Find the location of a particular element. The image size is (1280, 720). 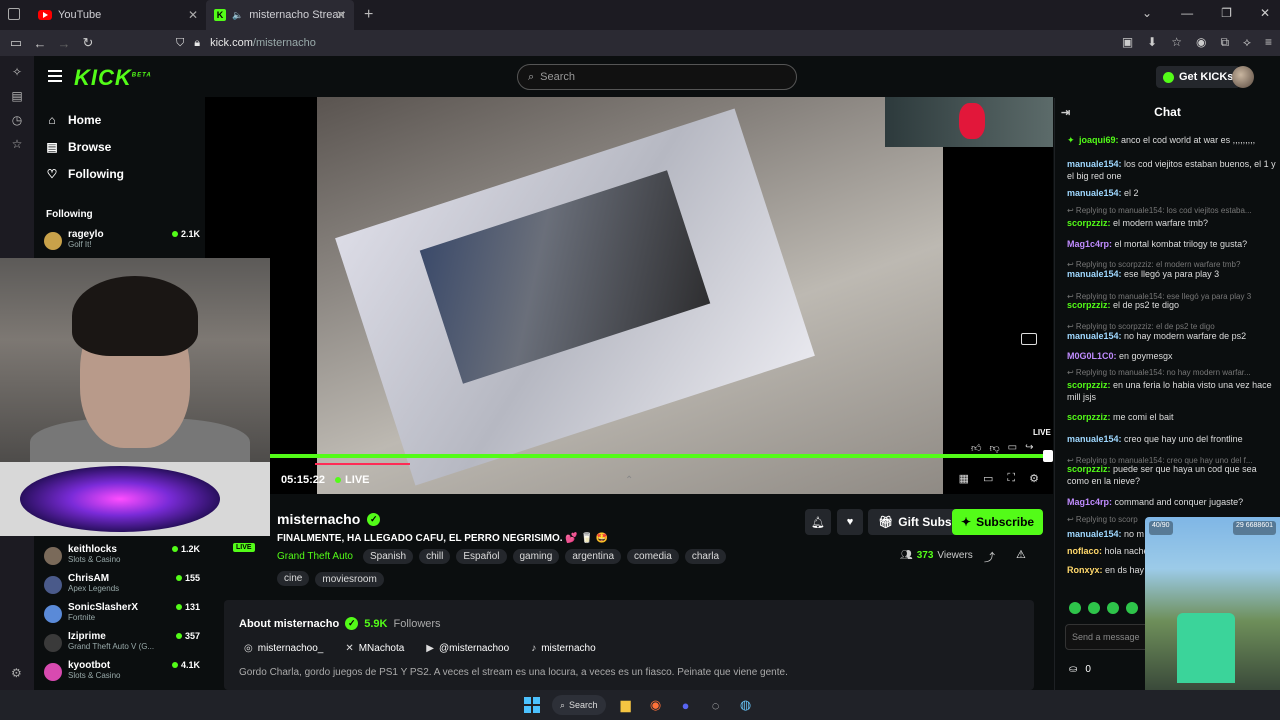

firefox-icon: ◉ is located at coordinates (656, 705).